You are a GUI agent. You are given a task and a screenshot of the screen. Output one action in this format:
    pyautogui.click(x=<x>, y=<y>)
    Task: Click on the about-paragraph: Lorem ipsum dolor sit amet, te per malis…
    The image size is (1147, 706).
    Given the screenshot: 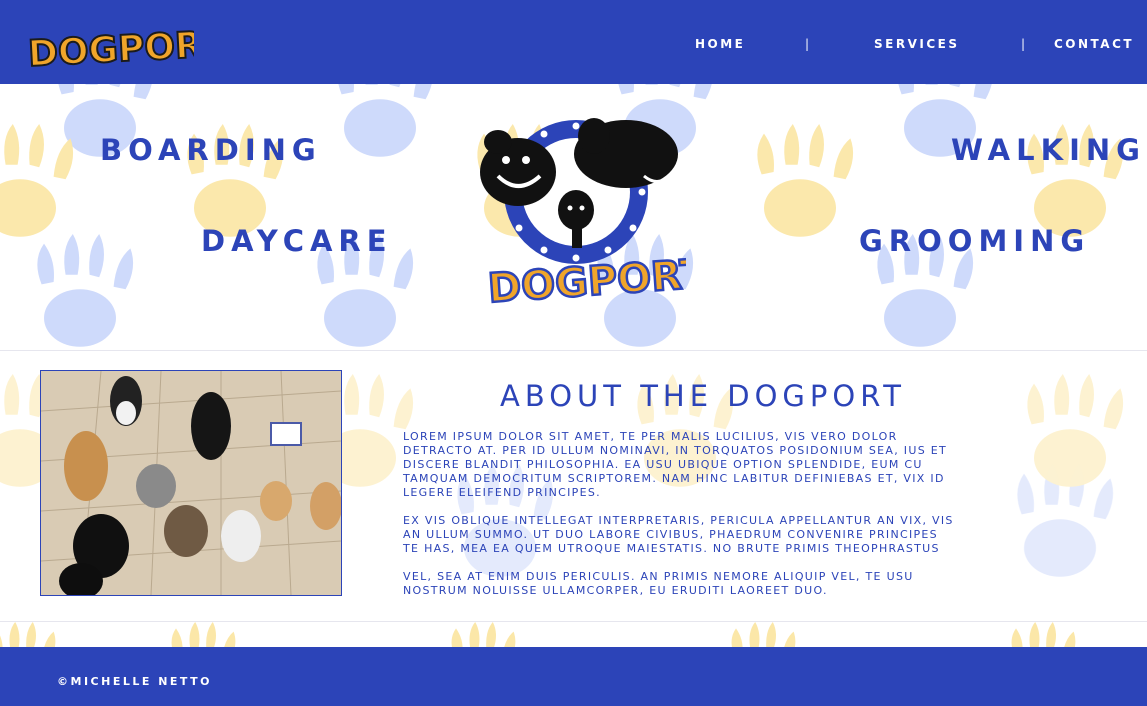 What is the action you would take?
    pyautogui.click(x=675, y=464)
    